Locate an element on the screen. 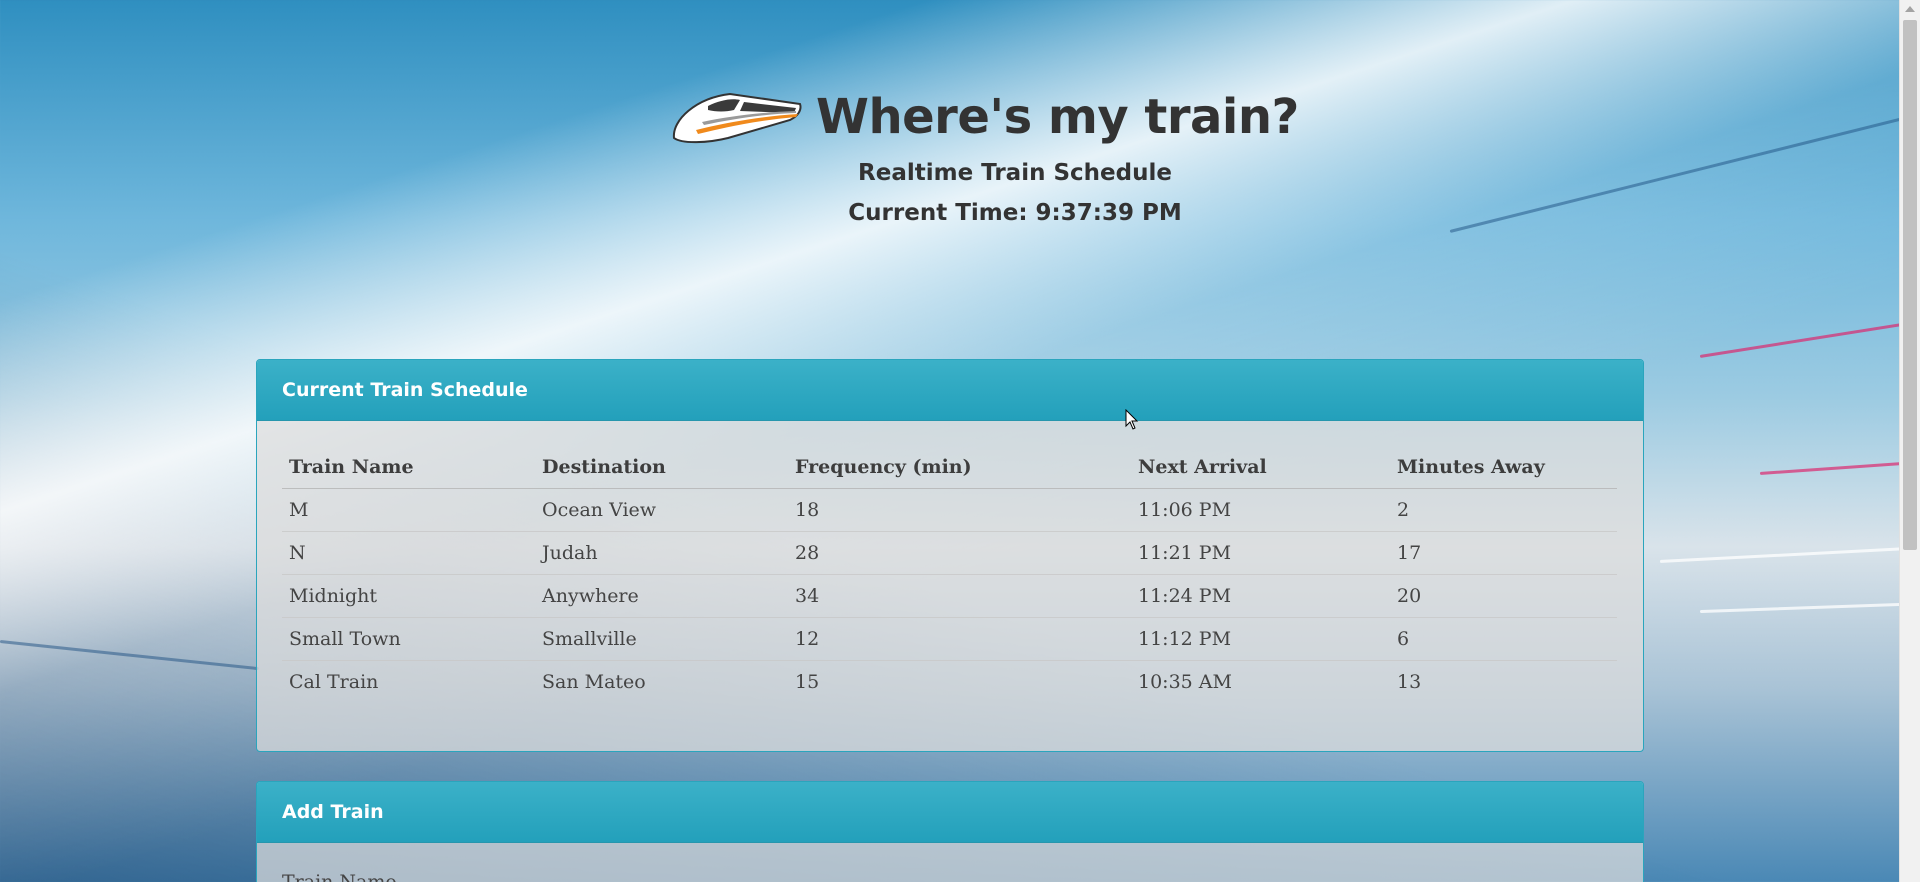  column-header: Frequency (min) is located at coordinates (959, 467).